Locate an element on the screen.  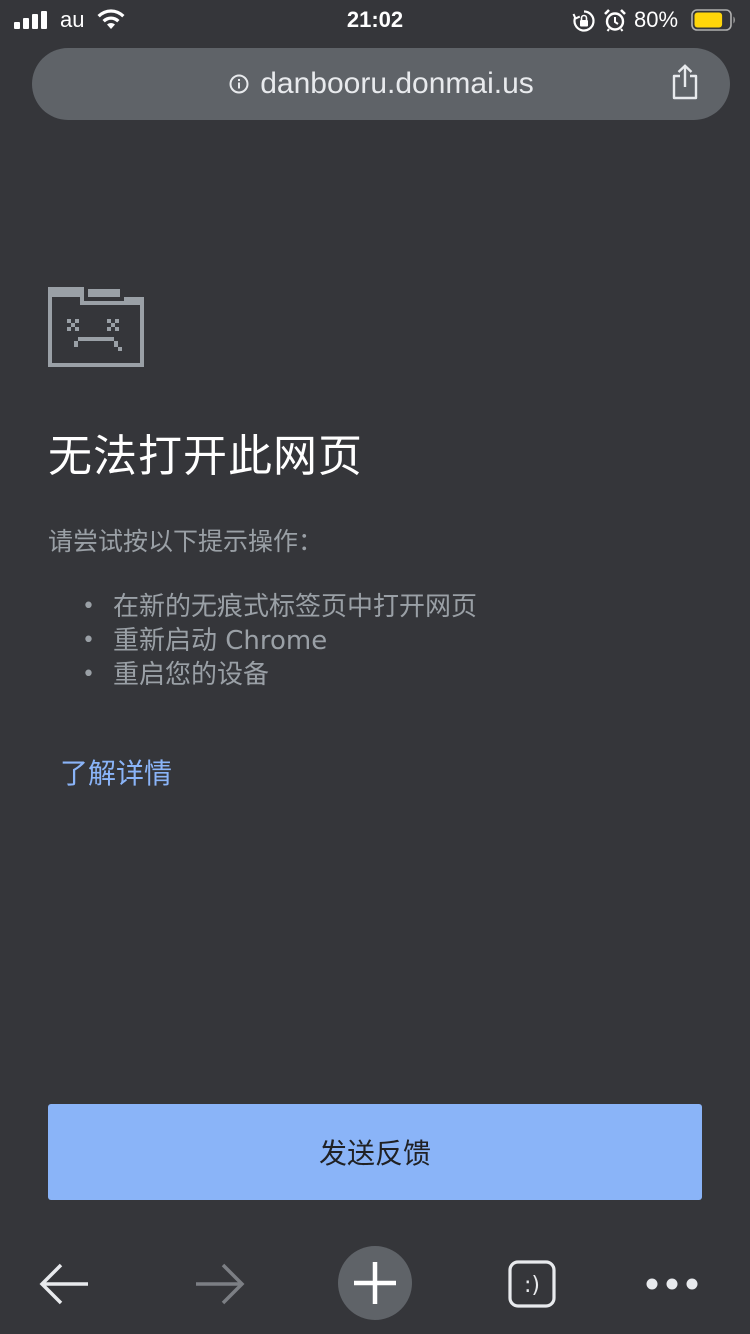
send-feedback-button: 发送反馈 is located at coordinates (375, 1152).